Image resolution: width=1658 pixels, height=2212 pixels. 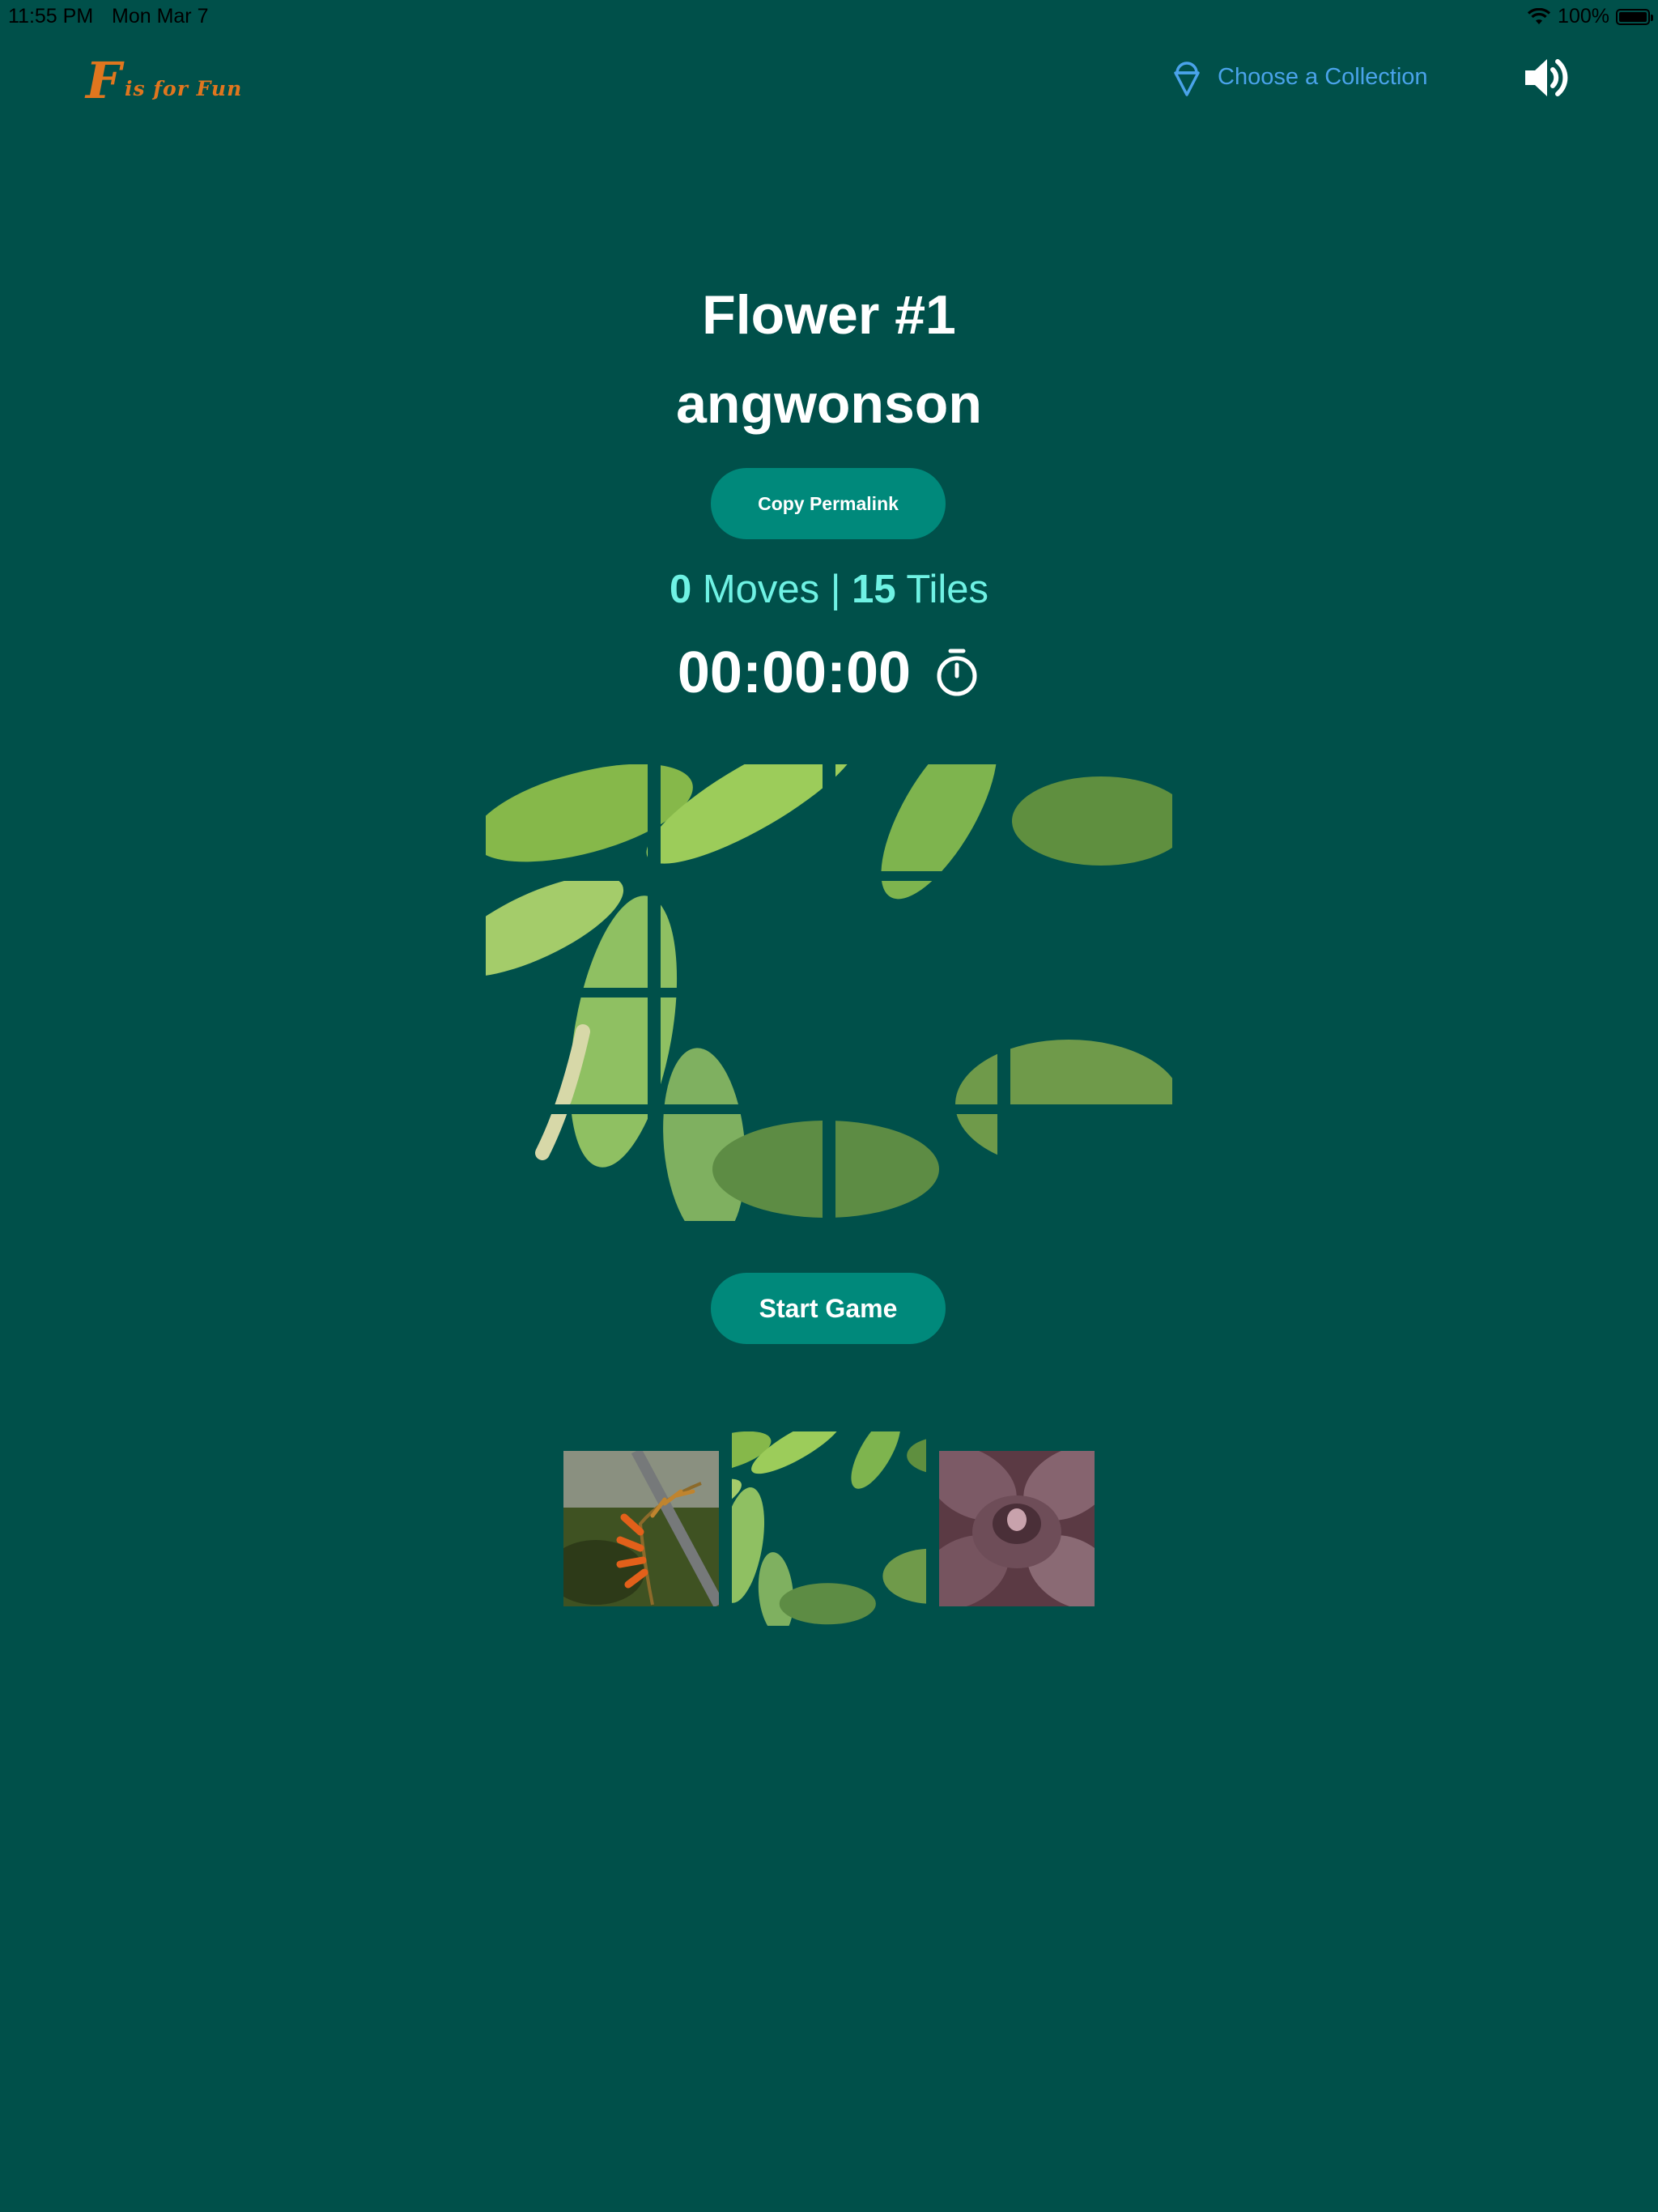 I want to click on logo-initial: F, so click(x=104, y=81).